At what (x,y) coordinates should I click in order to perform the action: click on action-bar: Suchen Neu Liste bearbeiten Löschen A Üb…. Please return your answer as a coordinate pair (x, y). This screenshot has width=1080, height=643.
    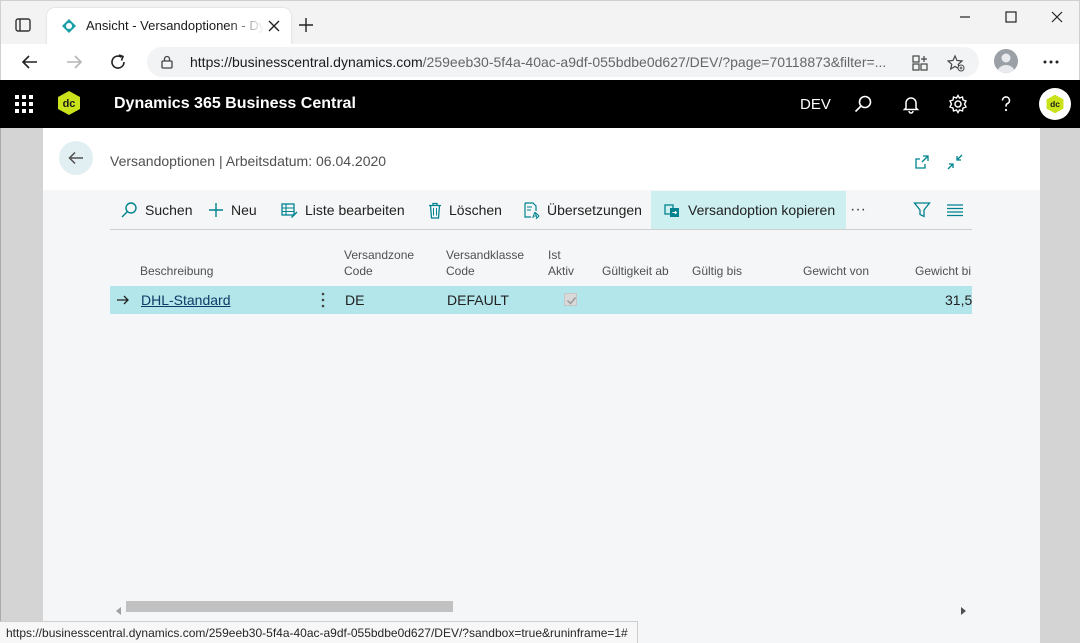
    Looking at the image, I should click on (541, 210).